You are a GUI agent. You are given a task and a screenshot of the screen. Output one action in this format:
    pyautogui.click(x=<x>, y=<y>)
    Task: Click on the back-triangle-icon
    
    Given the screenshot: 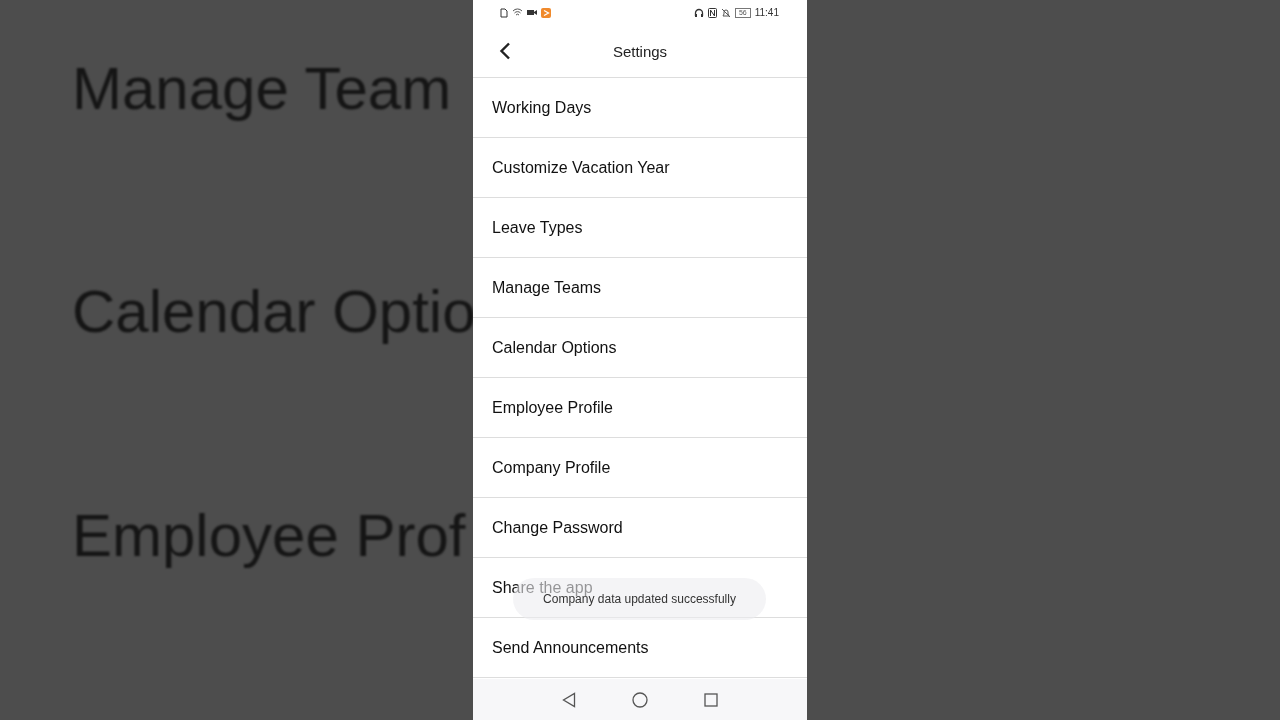 What is the action you would take?
    pyautogui.click(x=569, y=699)
    